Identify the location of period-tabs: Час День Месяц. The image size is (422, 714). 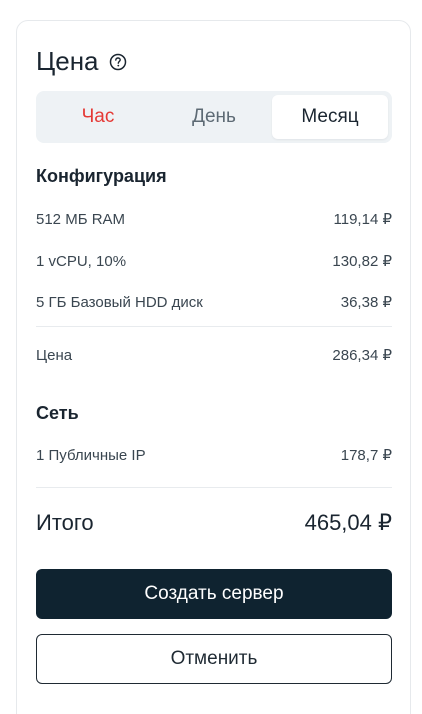
(214, 117).